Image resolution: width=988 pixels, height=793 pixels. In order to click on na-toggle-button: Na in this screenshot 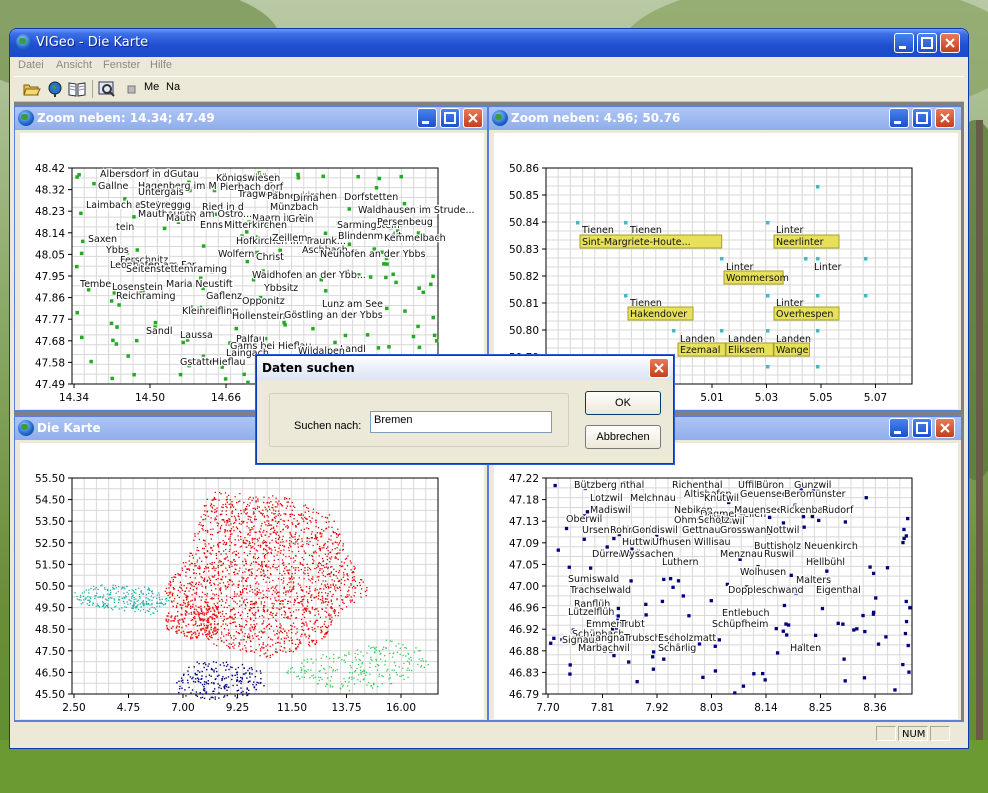, I will do `click(173, 87)`.